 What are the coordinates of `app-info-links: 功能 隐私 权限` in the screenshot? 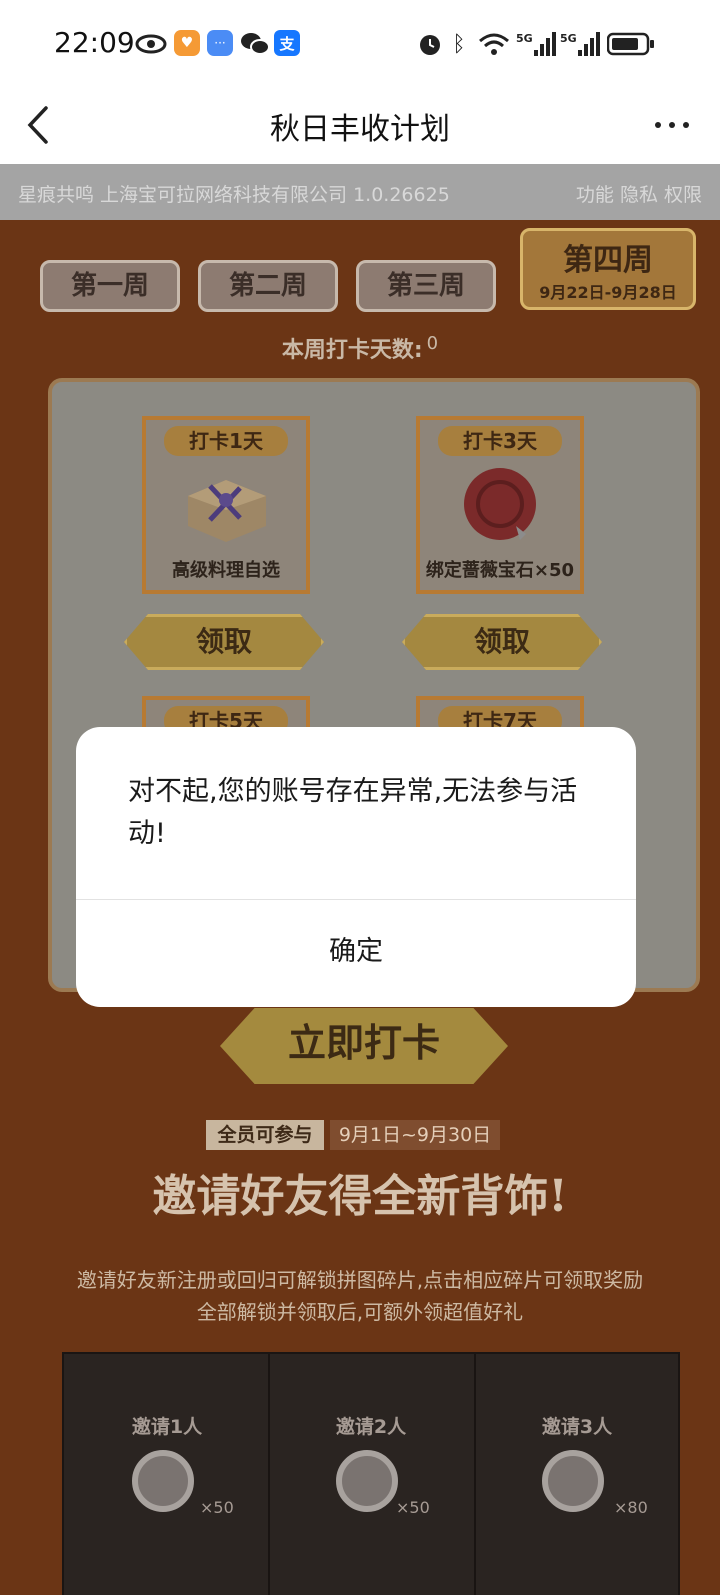 It's located at (639, 193).